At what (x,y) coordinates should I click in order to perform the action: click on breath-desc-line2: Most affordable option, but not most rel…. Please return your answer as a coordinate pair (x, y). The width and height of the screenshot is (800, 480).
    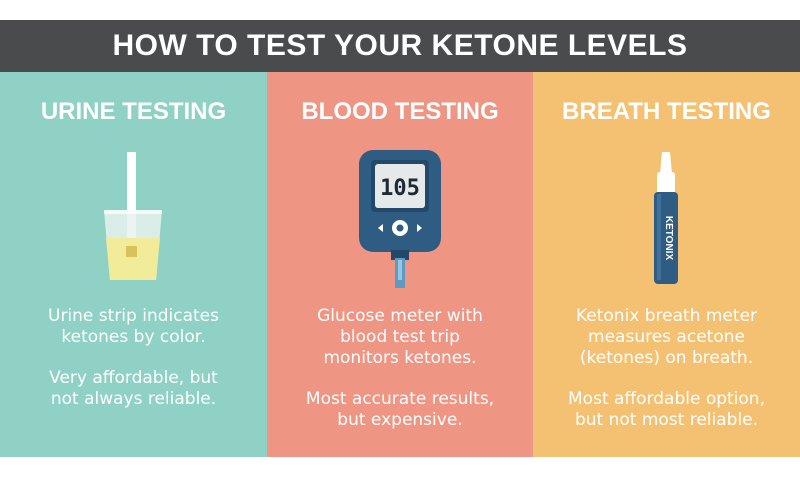
    Looking at the image, I should click on (666, 409).